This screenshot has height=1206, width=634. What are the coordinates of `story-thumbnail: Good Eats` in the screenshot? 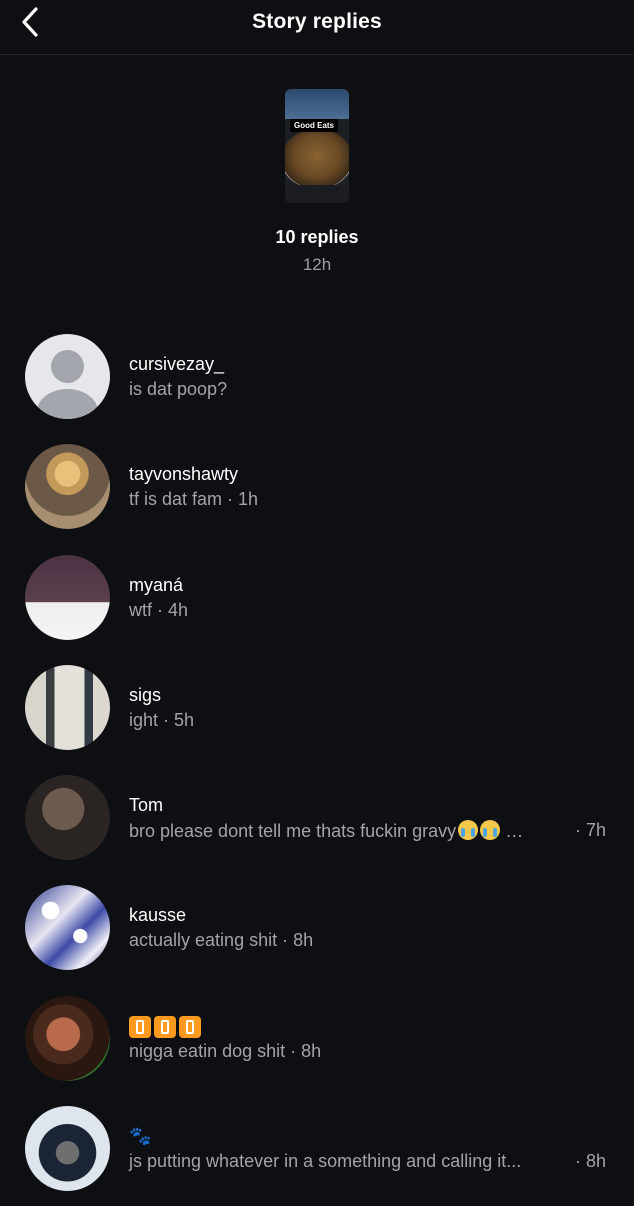 It's located at (317, 146).